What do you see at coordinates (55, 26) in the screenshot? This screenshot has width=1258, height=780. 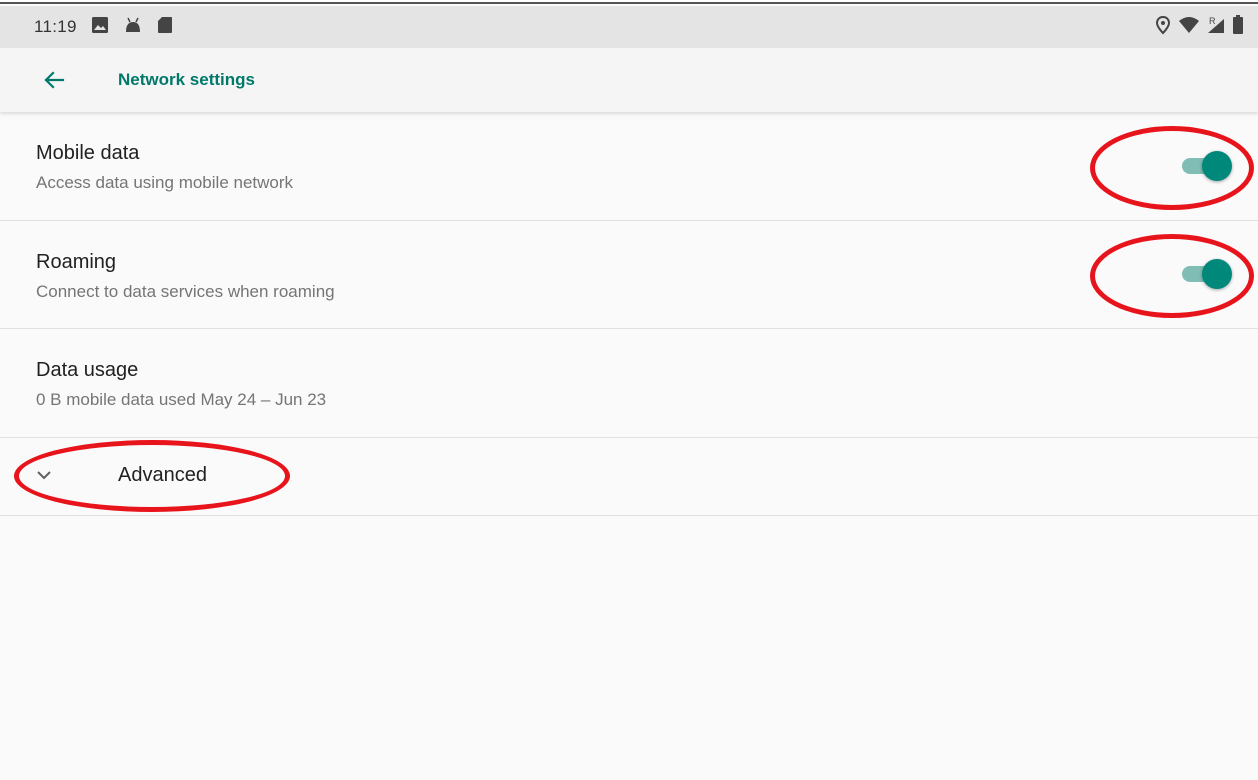 I see `status-time: 11:19` at bounding box center [55, 26].